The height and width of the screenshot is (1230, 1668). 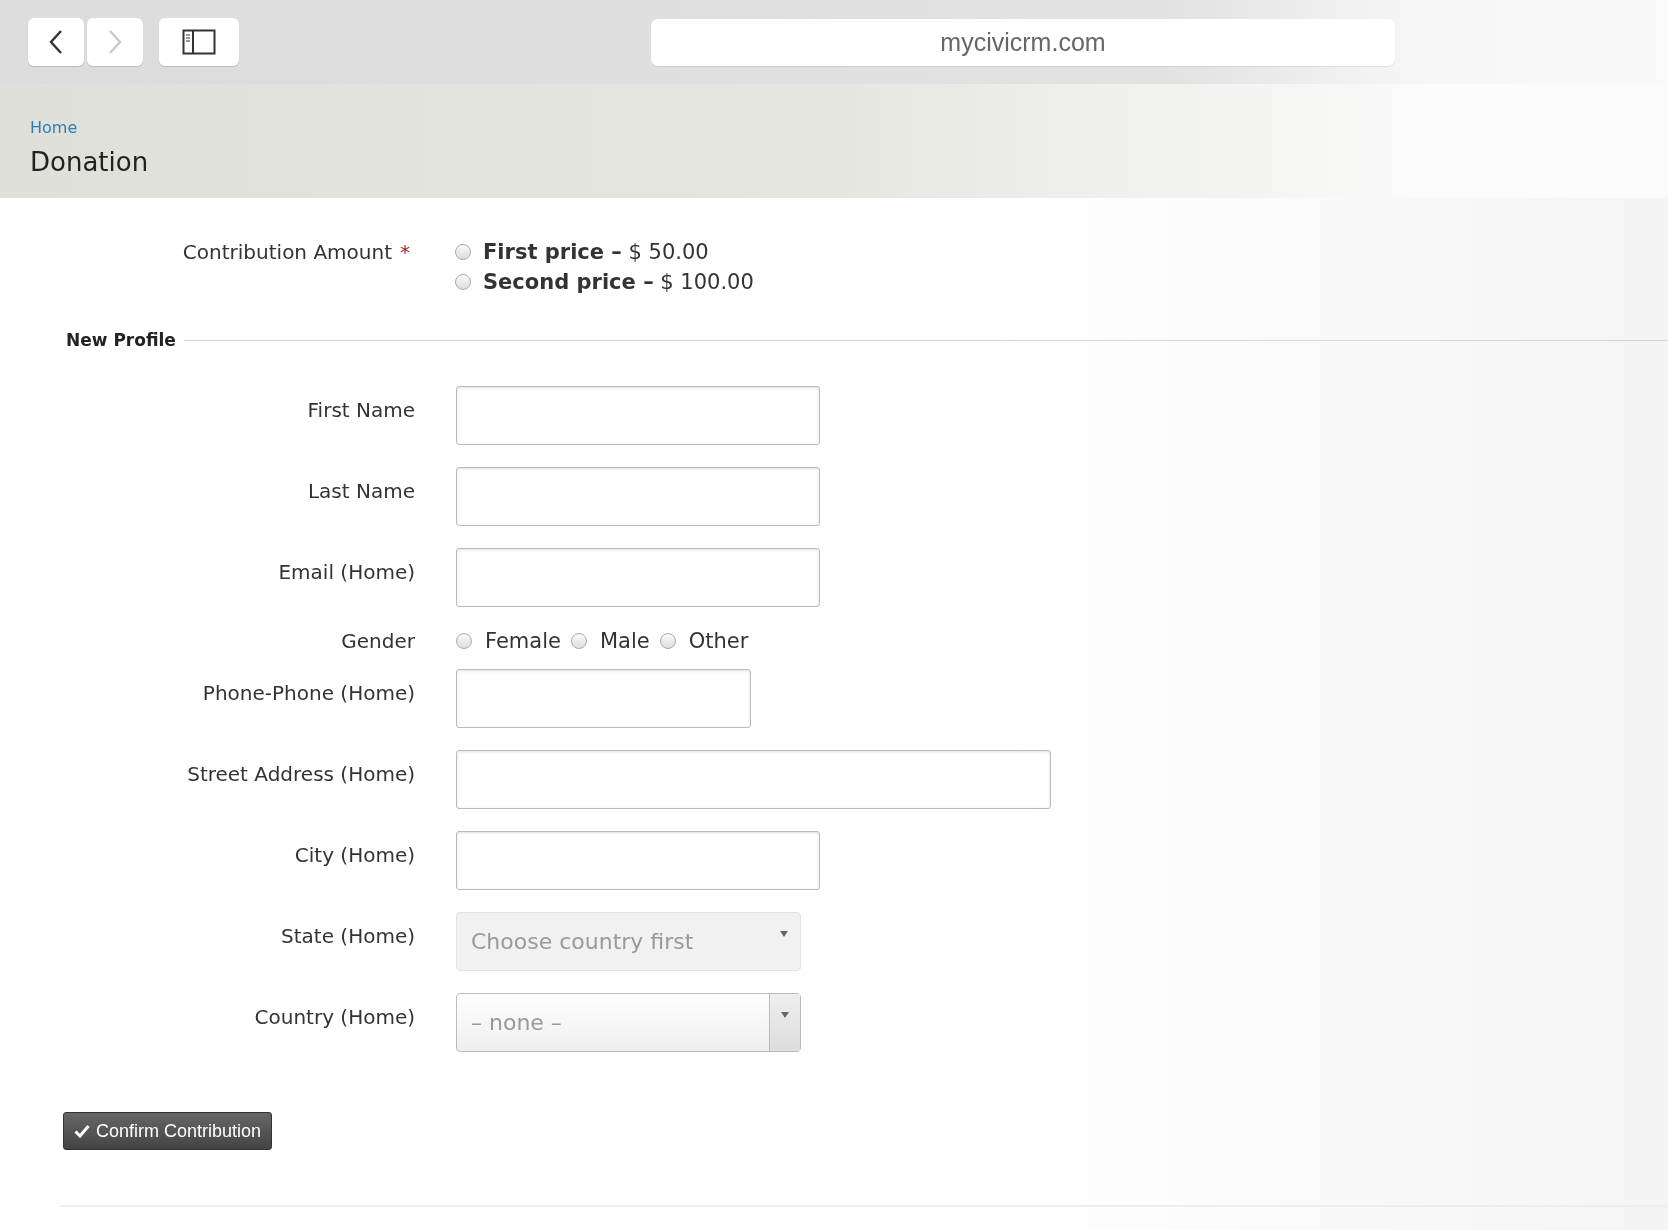 I want to click on field-label: Contribution Amount, so click(x=287, y=252).